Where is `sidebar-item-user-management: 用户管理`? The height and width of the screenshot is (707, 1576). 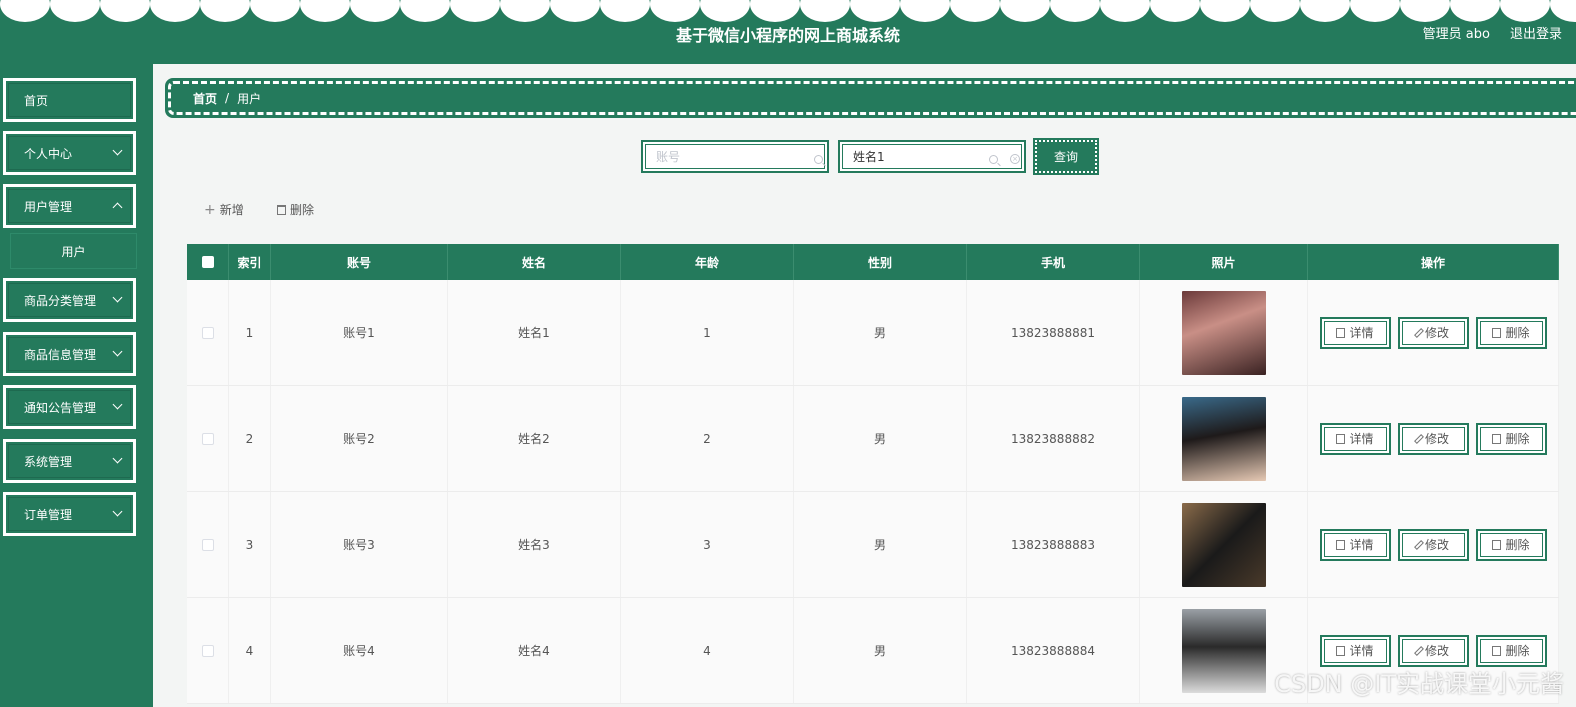 sidebar-item-user-management: 用户管理 is located at coordinates (69, 206).